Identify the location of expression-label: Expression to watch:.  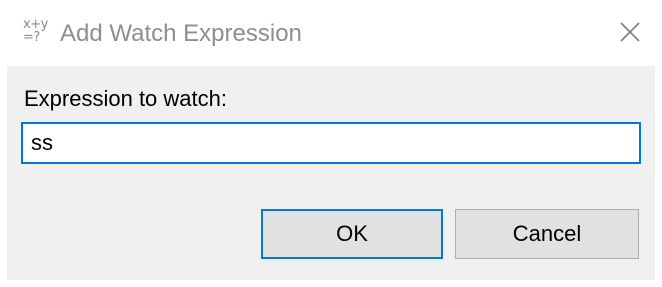
(125, 98).